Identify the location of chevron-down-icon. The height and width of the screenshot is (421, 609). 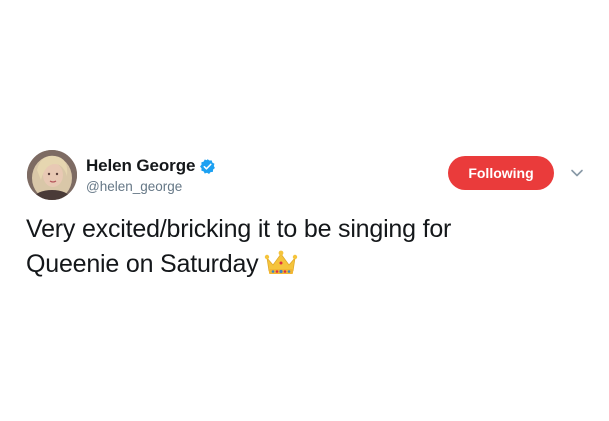
(577, 173).